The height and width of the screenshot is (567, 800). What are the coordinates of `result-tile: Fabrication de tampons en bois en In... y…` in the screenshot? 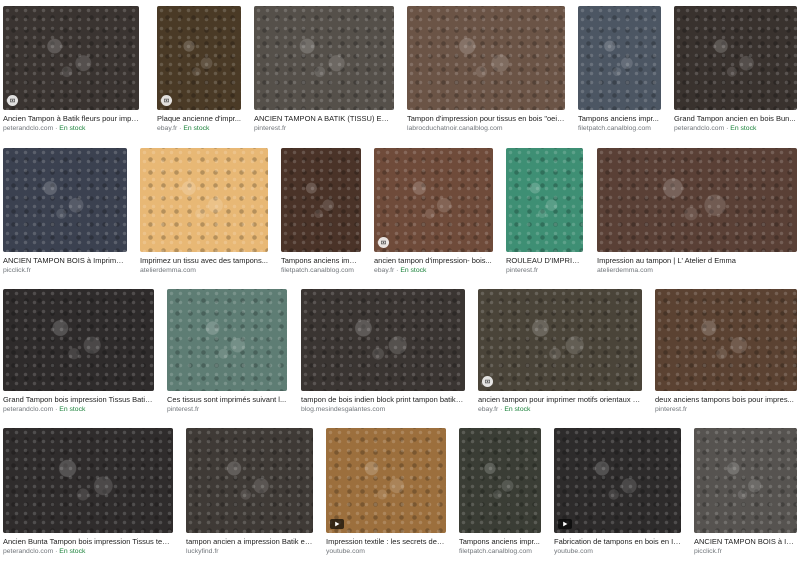 It's located at (617, 497).